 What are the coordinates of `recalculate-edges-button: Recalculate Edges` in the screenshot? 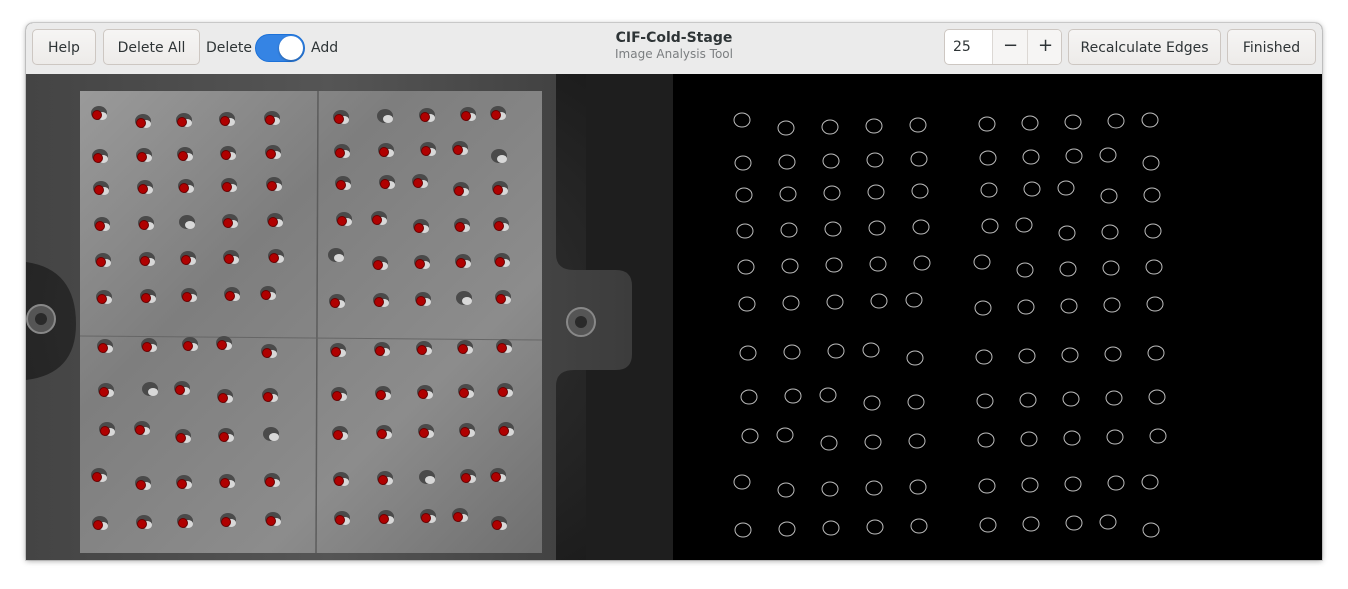 It's located at (1144, 47).